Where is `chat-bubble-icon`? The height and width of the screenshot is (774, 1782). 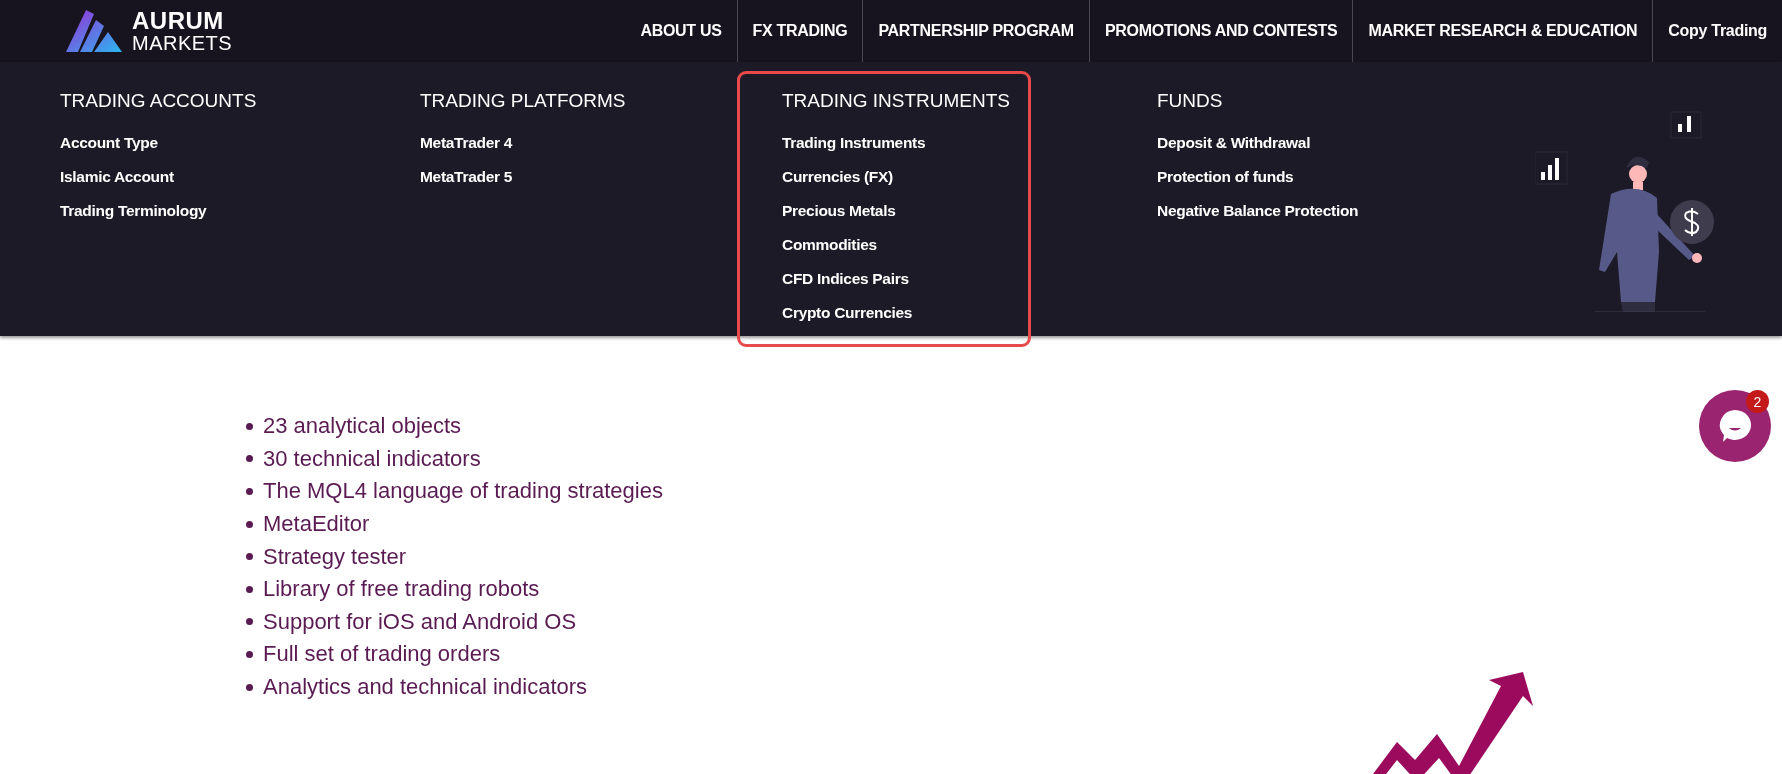
chat-bubble-icon is located at coordinates (1735, 426).